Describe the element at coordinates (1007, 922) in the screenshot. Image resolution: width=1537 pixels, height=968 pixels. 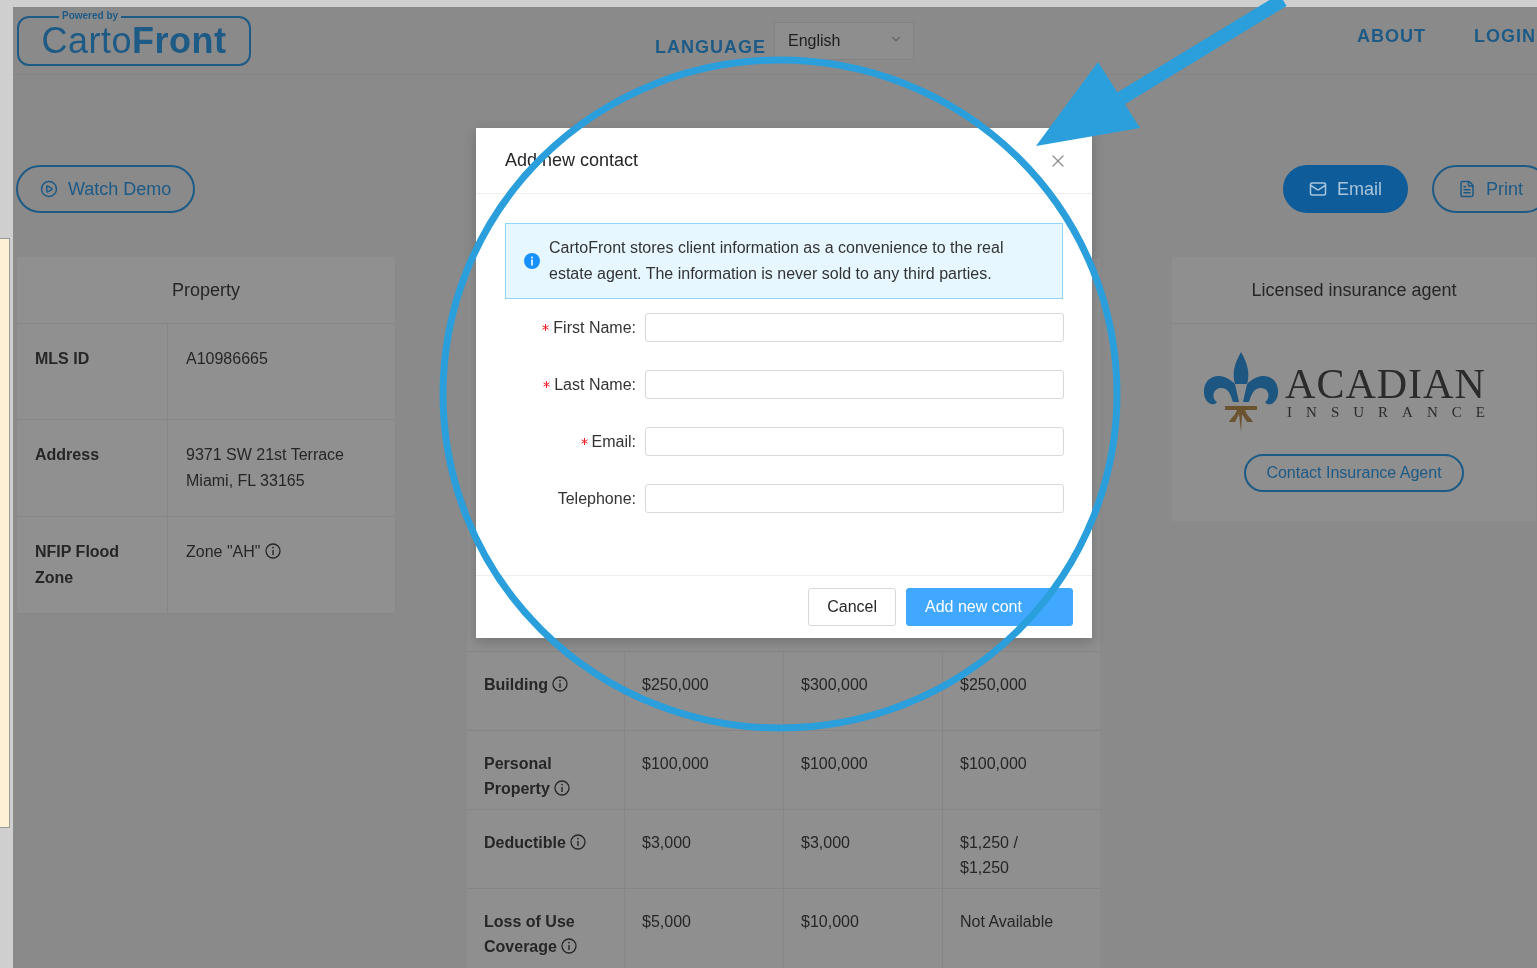
I see `table-cell-text: Not Available` at that location.